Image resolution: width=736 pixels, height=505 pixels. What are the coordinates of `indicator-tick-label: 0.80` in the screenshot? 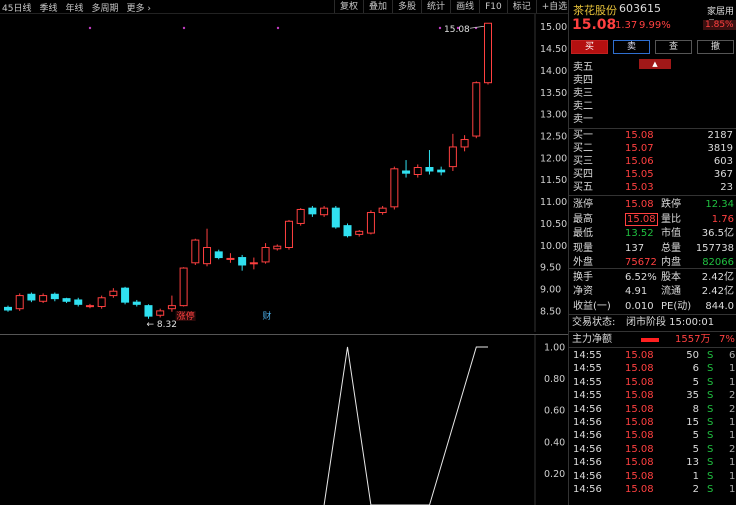 It's located at (554, 379).